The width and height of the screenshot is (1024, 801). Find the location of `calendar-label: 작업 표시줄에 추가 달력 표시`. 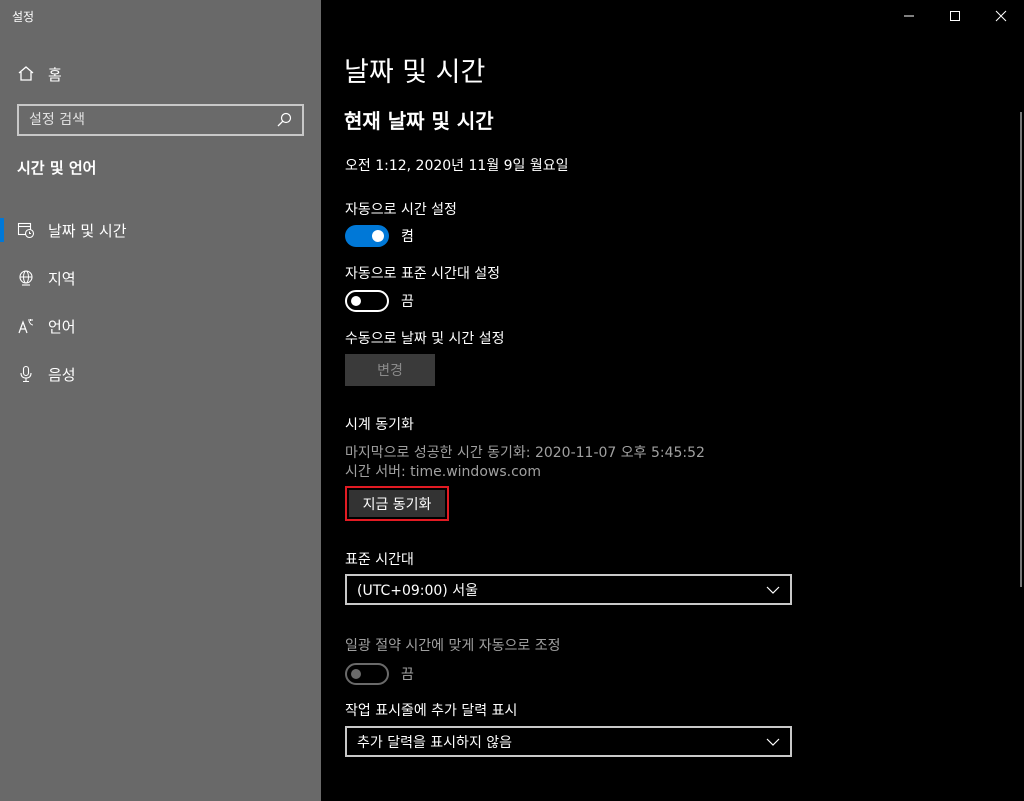

calendar-label: 작업 표시줄에 추가 달력 표시 is located at coordinates (431, 711).